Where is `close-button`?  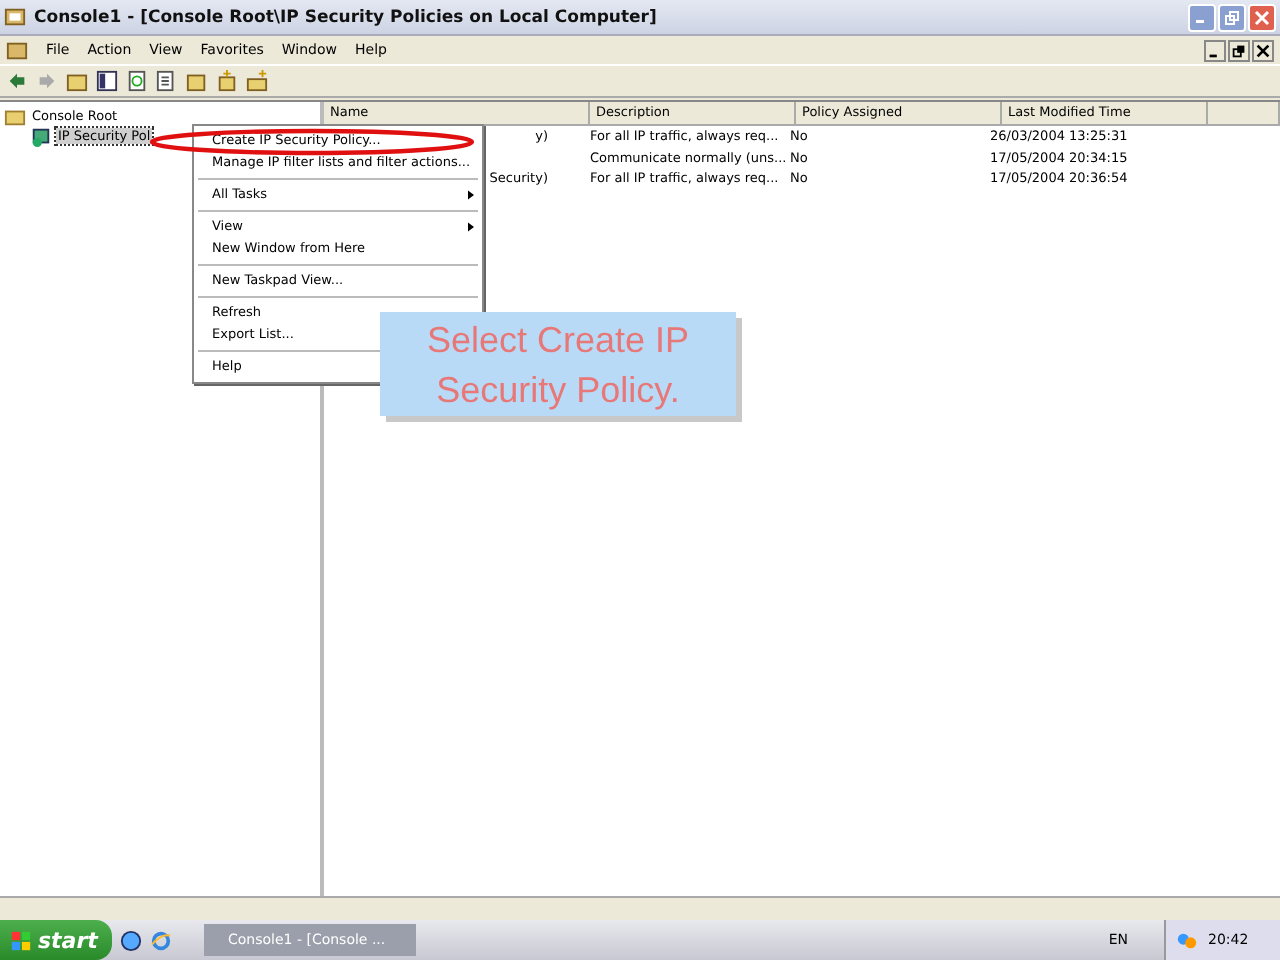 close-button is located at coordinates (1263, 50).